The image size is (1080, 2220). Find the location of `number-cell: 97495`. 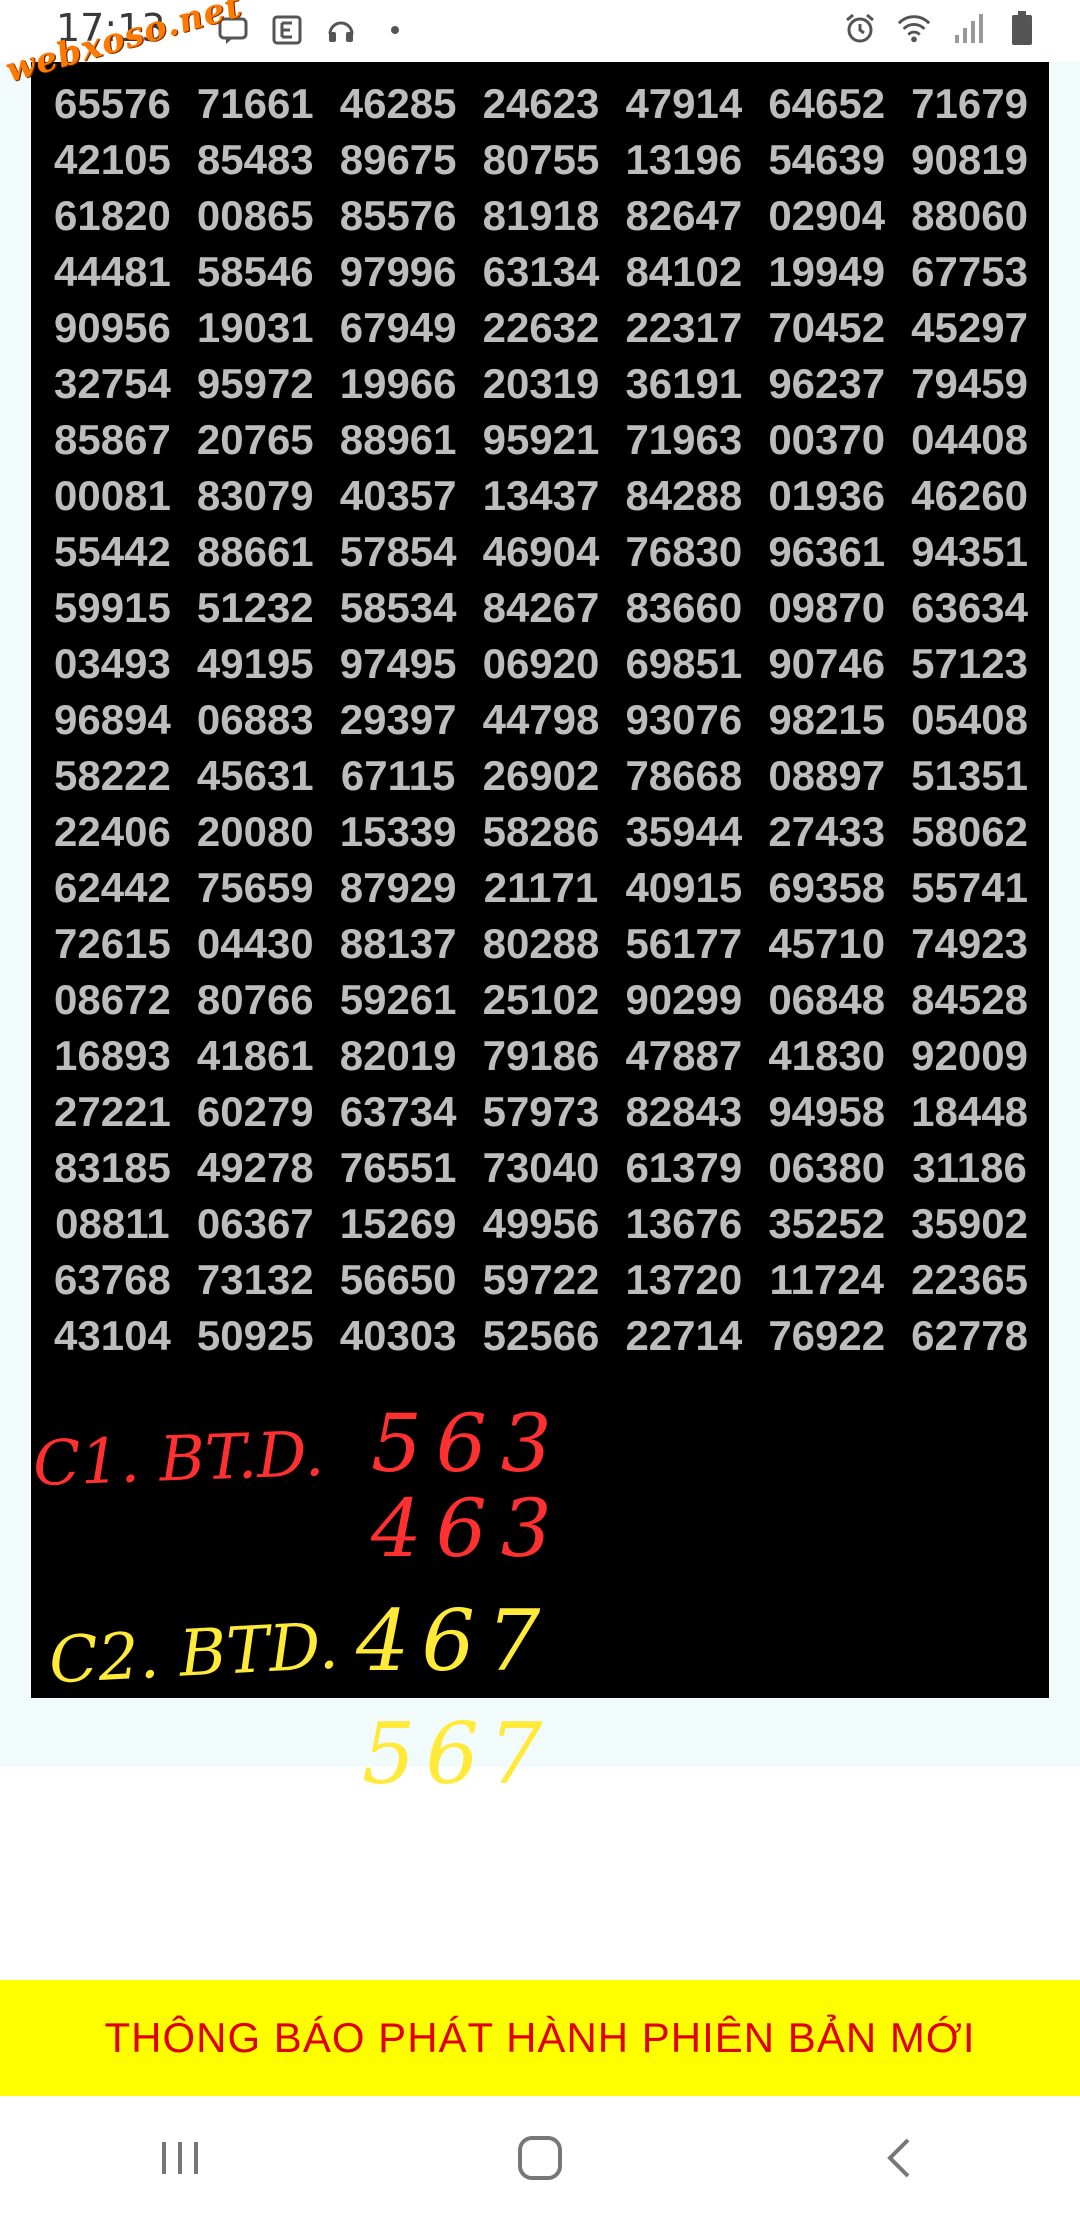

number-cell: 97495 is located at coordinates (398, 663).